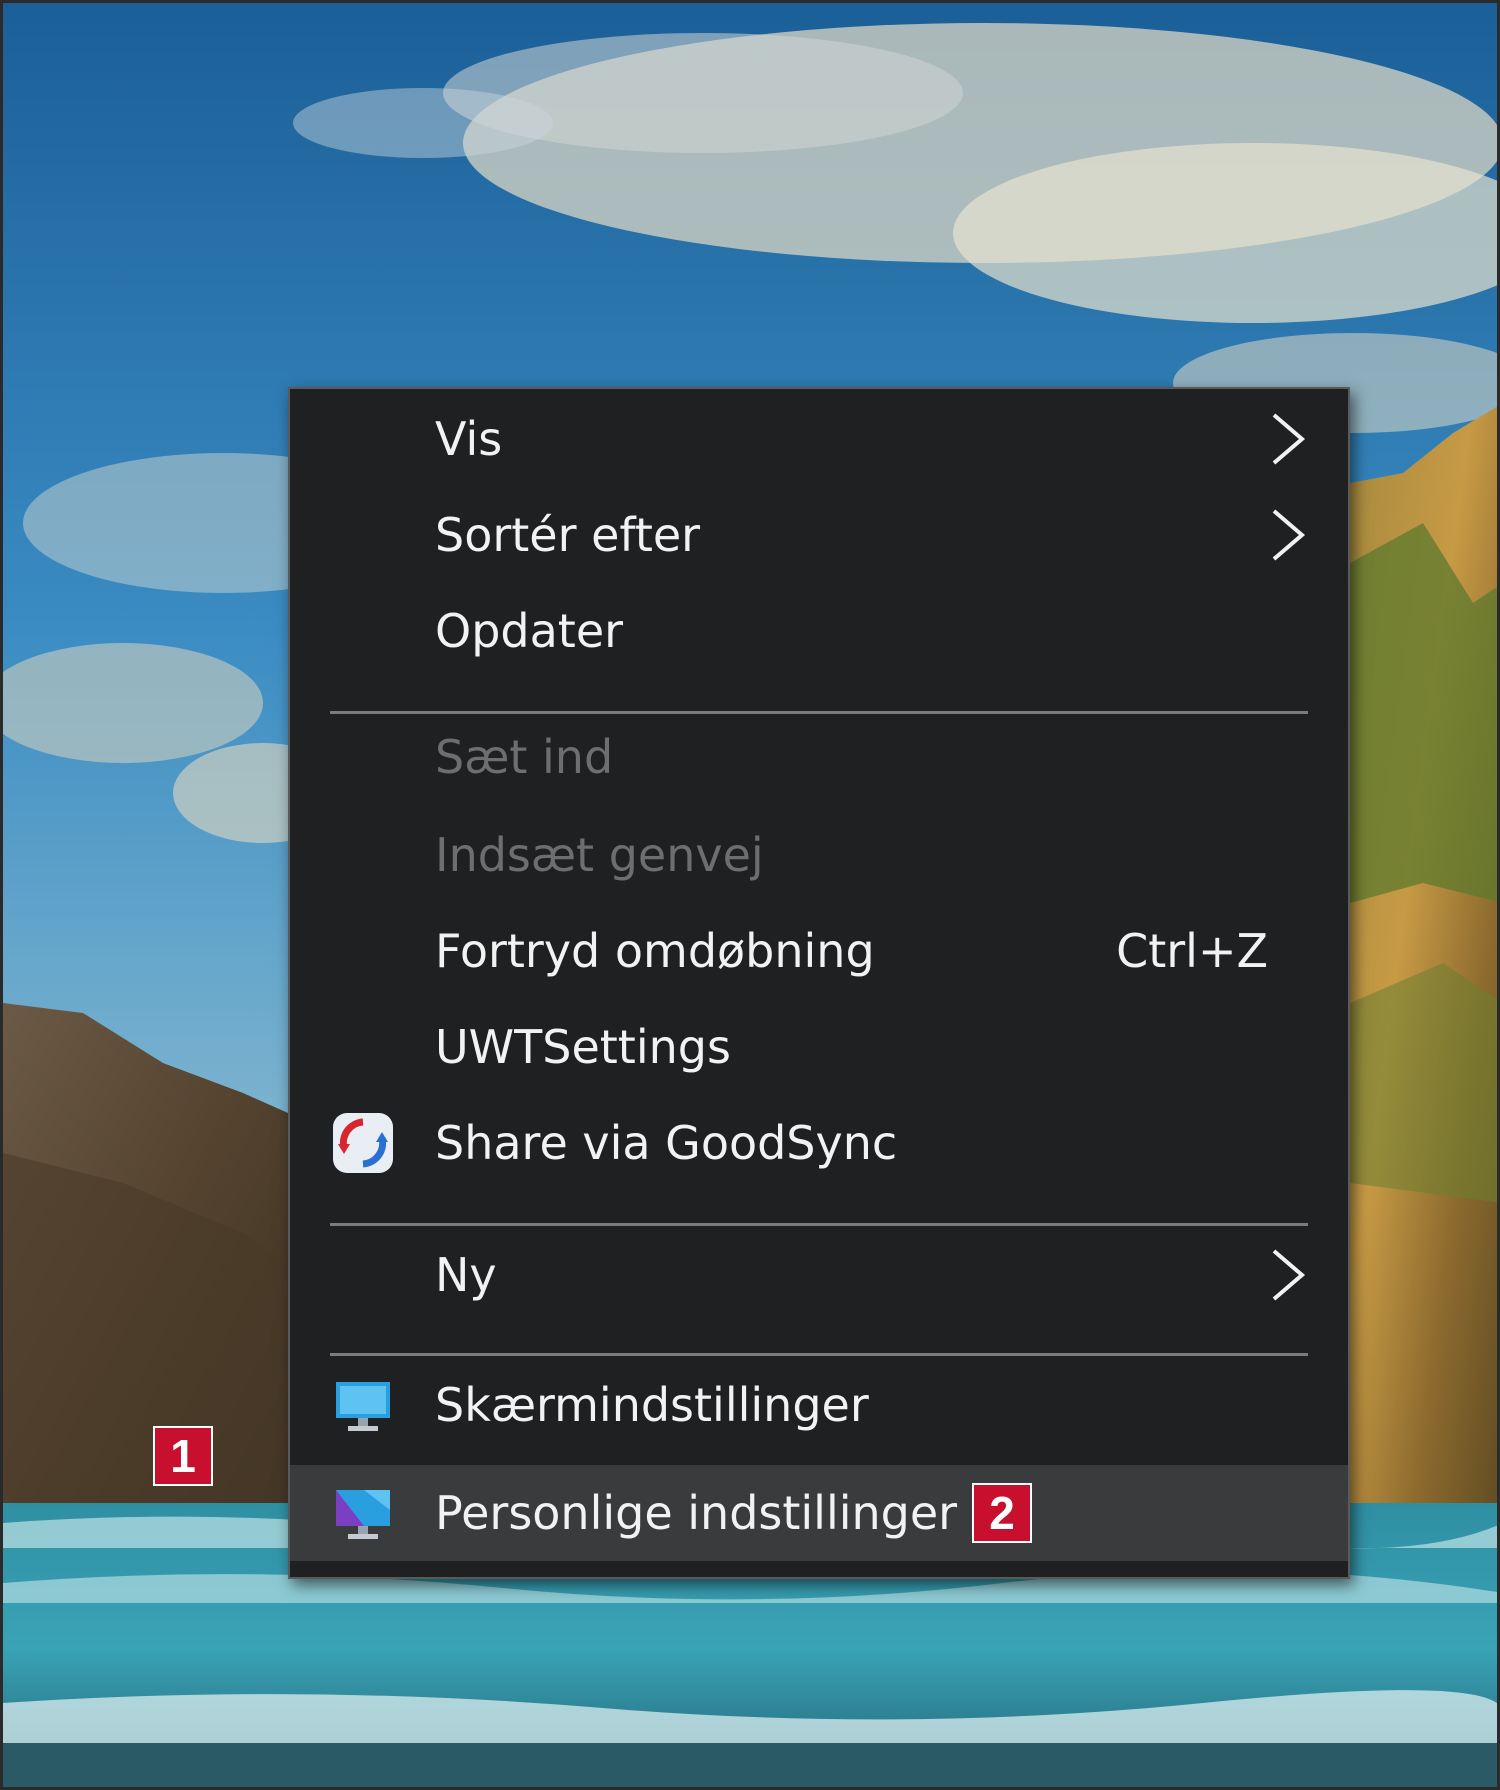 The width and height of the screenshot is (1500, 1790). I want to click on personalize-icon, so click(363, 1514).